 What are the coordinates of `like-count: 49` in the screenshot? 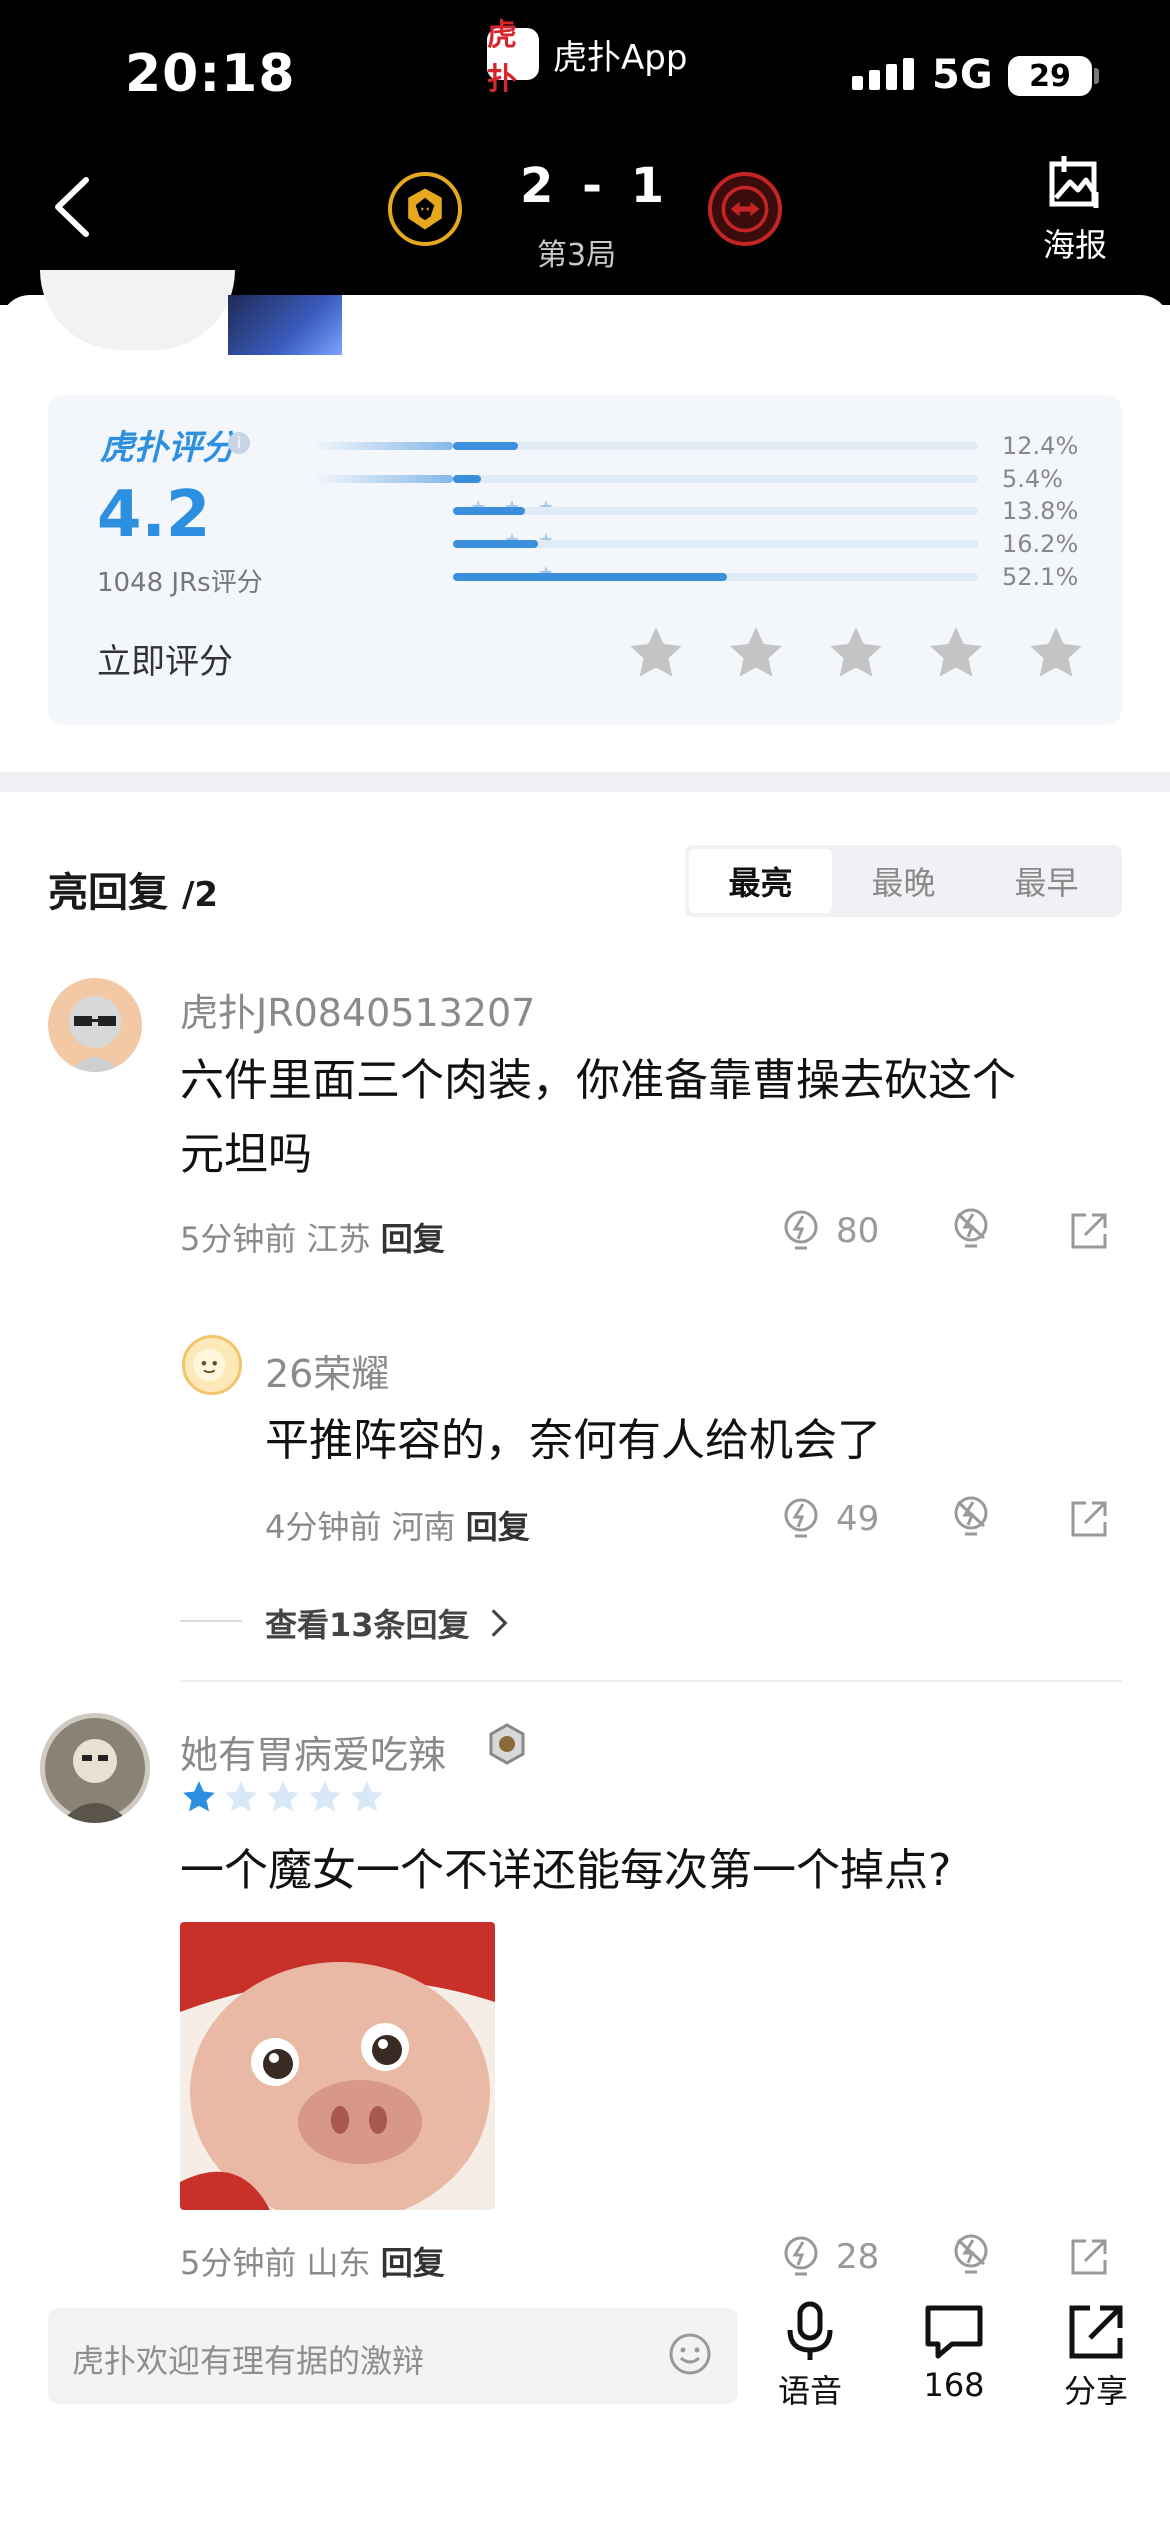 It's located at (858, 1519).